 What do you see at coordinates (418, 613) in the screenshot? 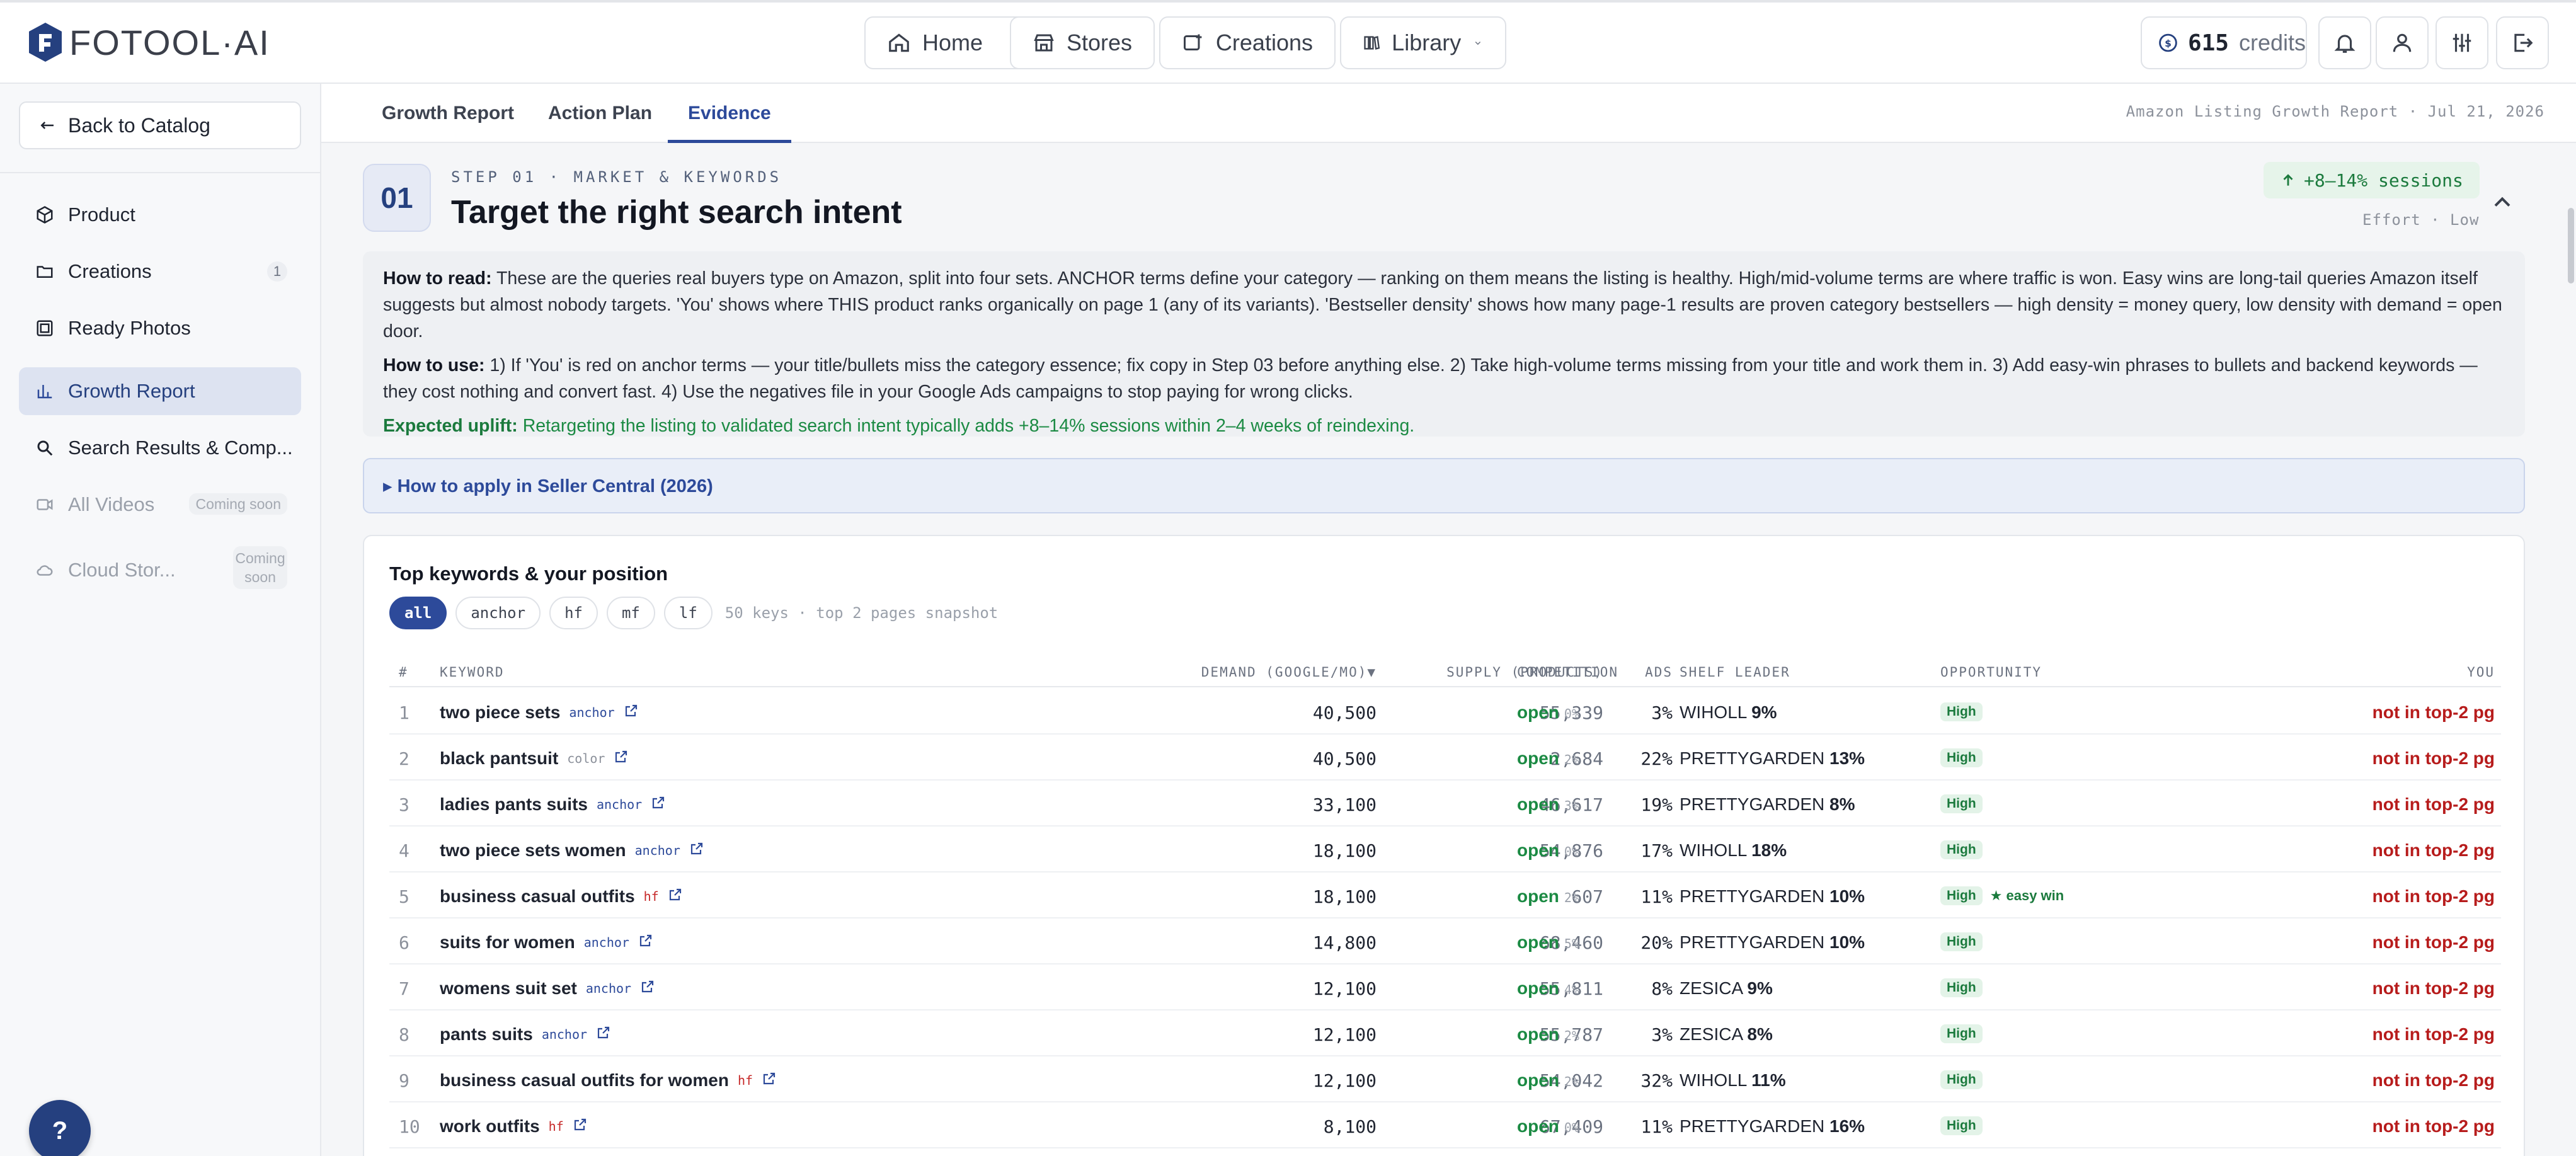
I see `filter-all: all` at bounding box center [418, 613].